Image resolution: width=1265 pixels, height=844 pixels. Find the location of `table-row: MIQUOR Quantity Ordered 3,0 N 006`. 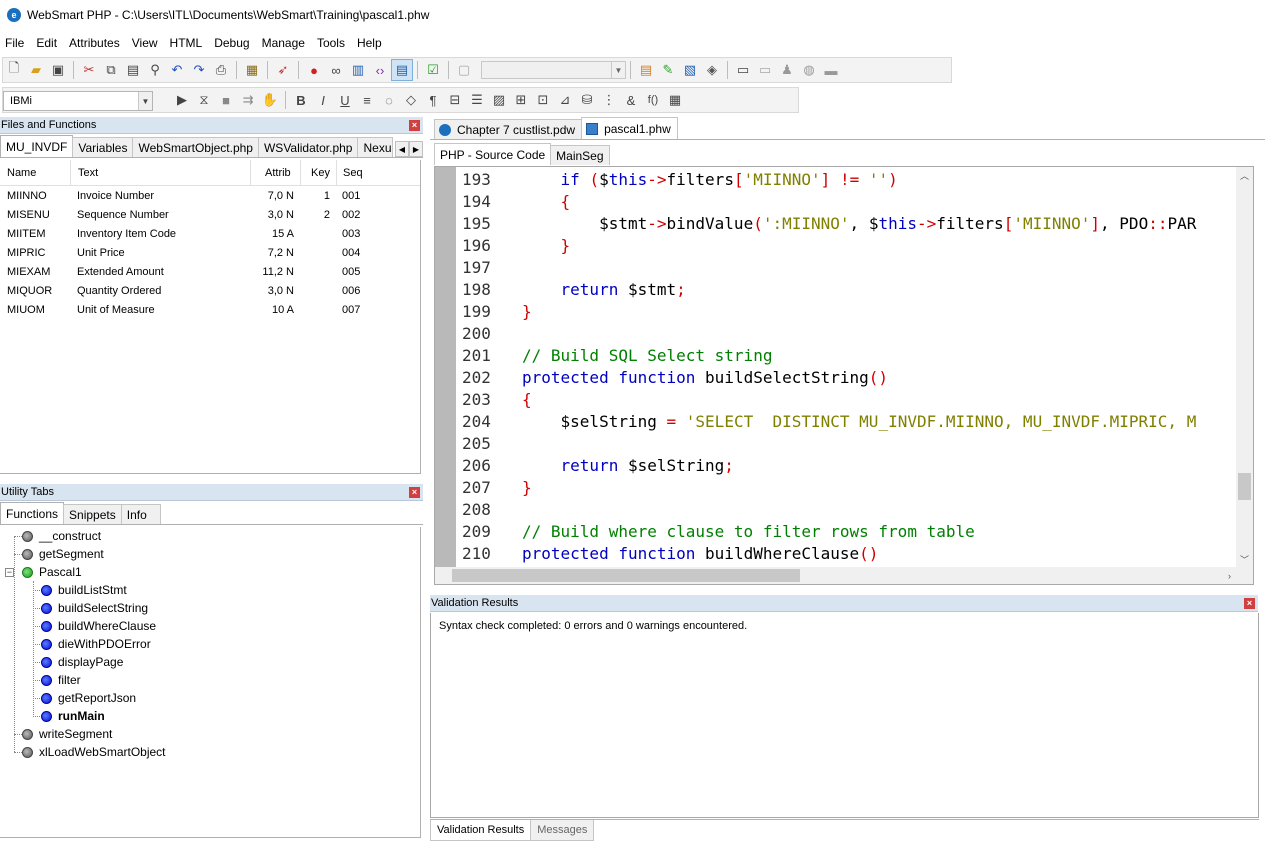

table-row: MIQUOR Quantity Ordered 3,0 N 006 is located at coordinates (210, 290).